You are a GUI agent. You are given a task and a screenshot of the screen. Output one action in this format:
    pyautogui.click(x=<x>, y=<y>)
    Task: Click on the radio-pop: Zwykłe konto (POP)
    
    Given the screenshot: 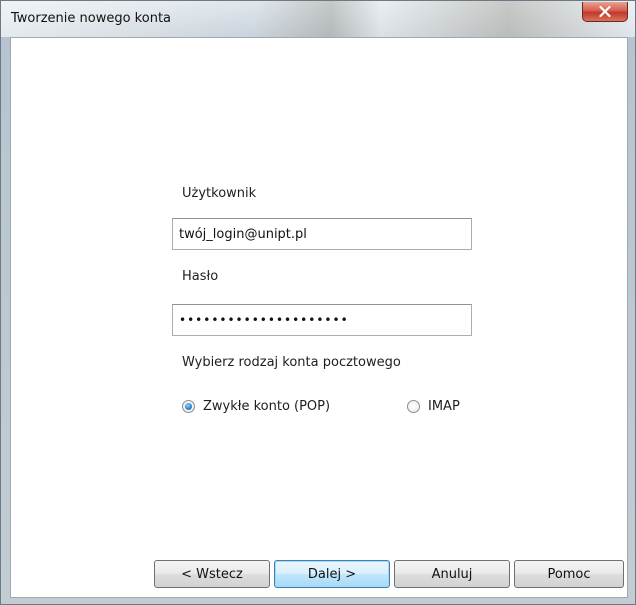 What is the action you would take?
    pyautogui.click(x=256, y=406)
    